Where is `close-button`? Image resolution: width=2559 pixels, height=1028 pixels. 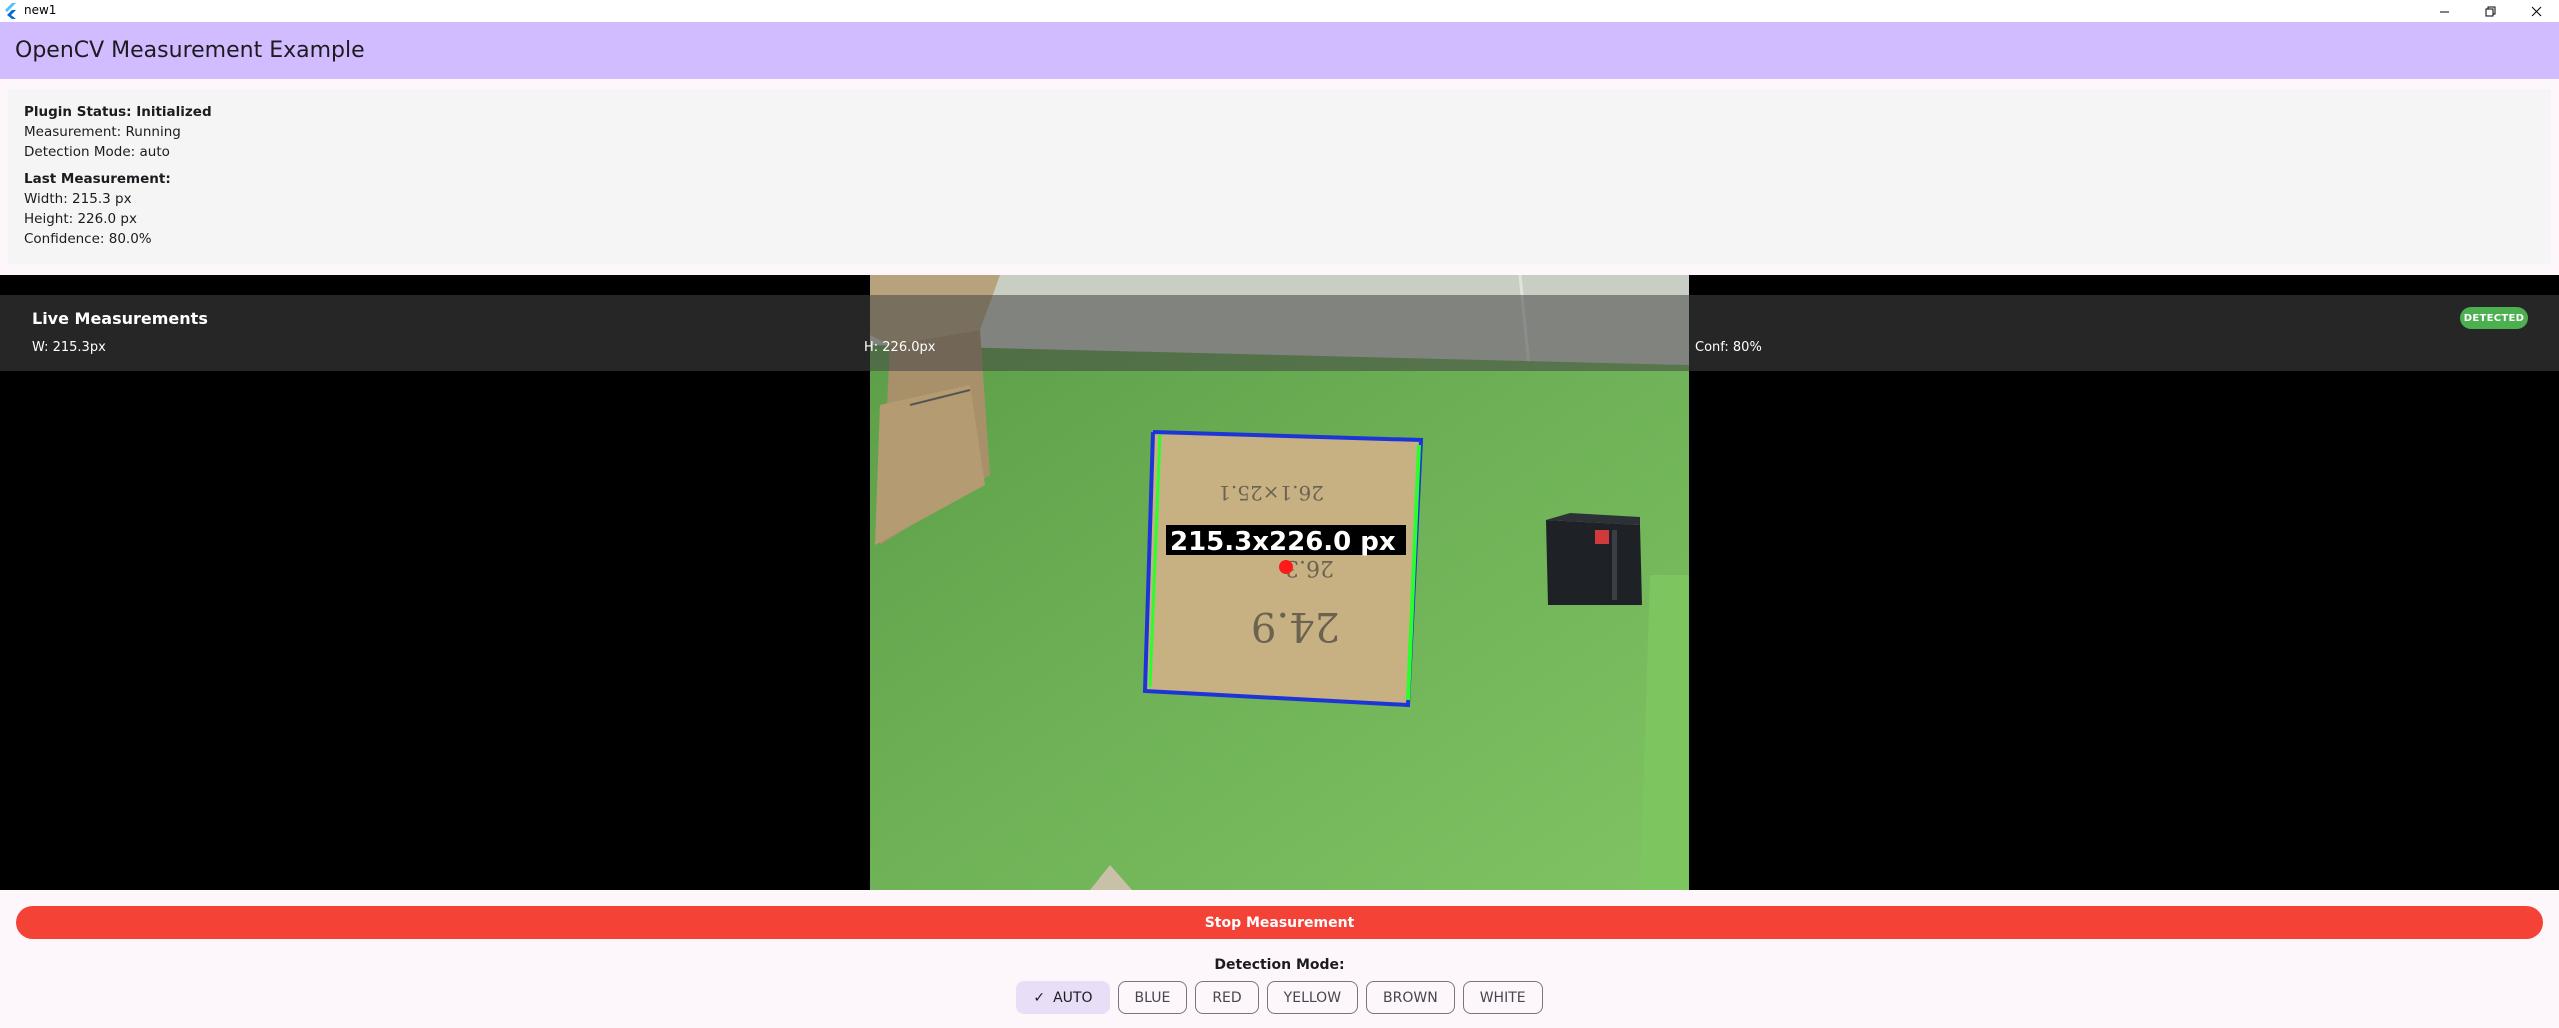
close-button is located at coordinates (2536, 11).